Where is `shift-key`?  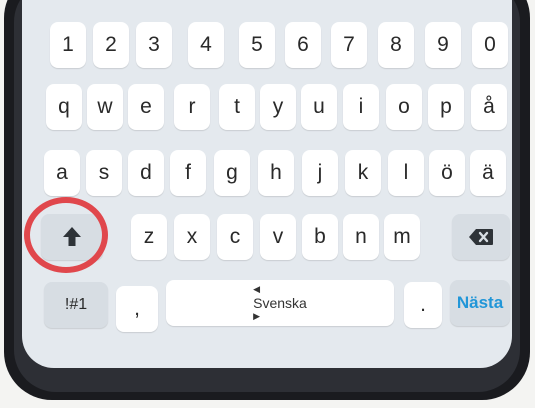
shift-key is located at coordinates (72, 237).